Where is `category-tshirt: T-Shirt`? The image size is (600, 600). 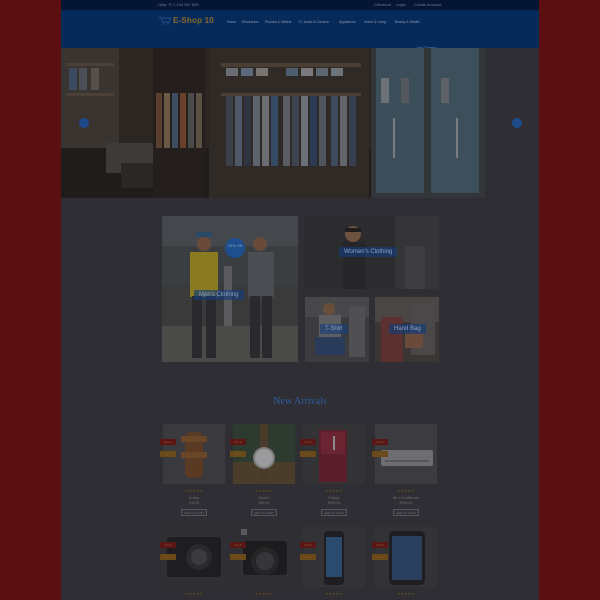 category-tshirt: T-Shirt is located at coordinates (337, 329).